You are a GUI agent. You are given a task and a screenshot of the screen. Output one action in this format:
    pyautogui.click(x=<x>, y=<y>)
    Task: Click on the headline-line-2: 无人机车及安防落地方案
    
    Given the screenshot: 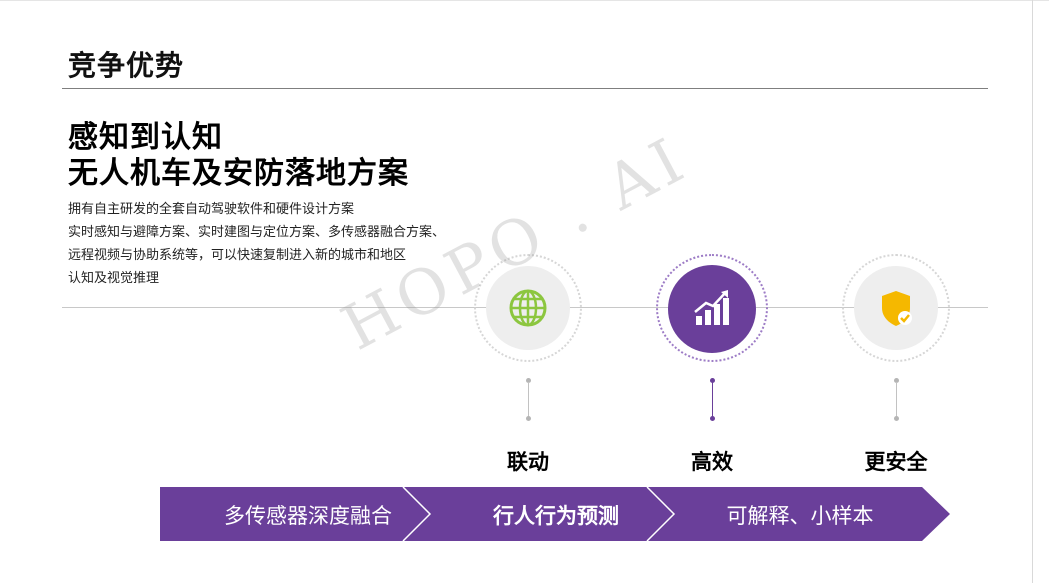 What is the action you would take?
    pyautogui.click(x=238, y=173)
    